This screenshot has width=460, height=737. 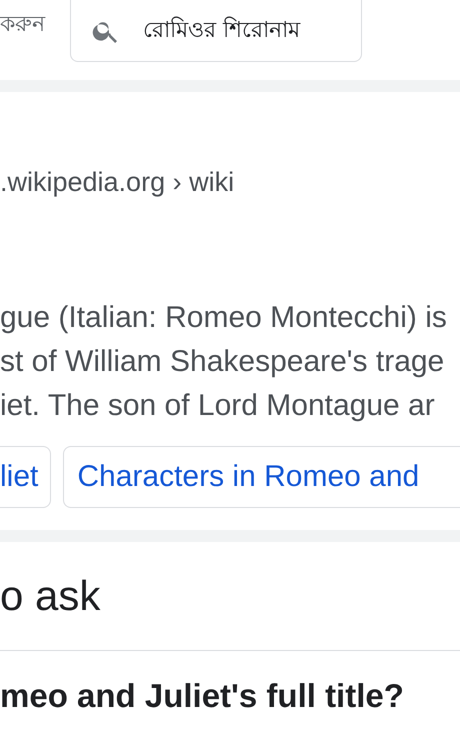 What do you see at coordinates (26, 477) in the screenshot?
I see `related-link-chip: liet` at bounding box center [26, 477].